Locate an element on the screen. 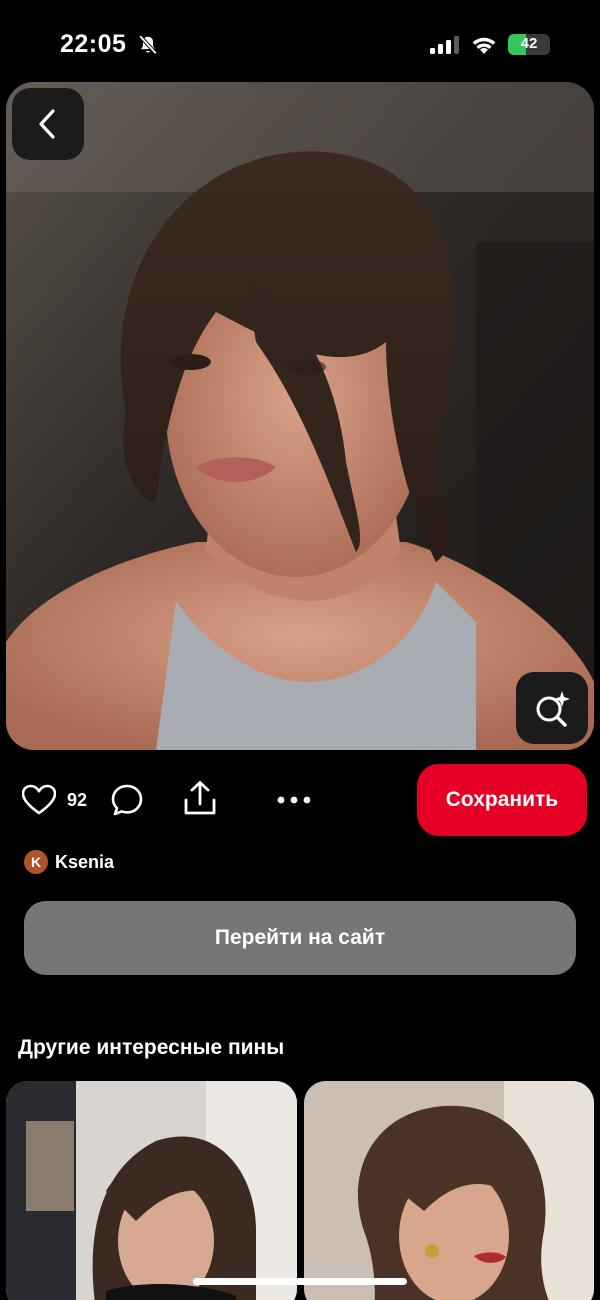 This screenshot has width=600, height=1300. back-button is located at coordinates (48, 124).